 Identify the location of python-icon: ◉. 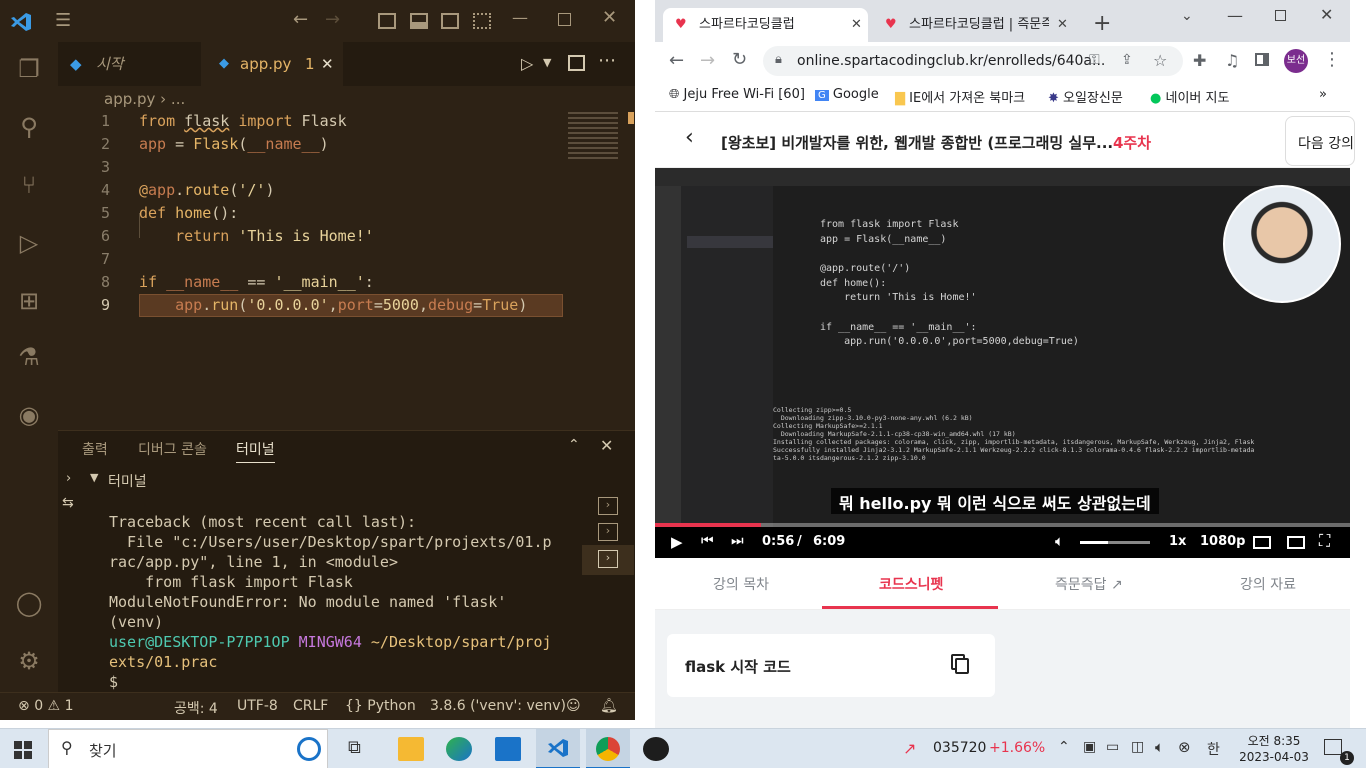
(29, 415).